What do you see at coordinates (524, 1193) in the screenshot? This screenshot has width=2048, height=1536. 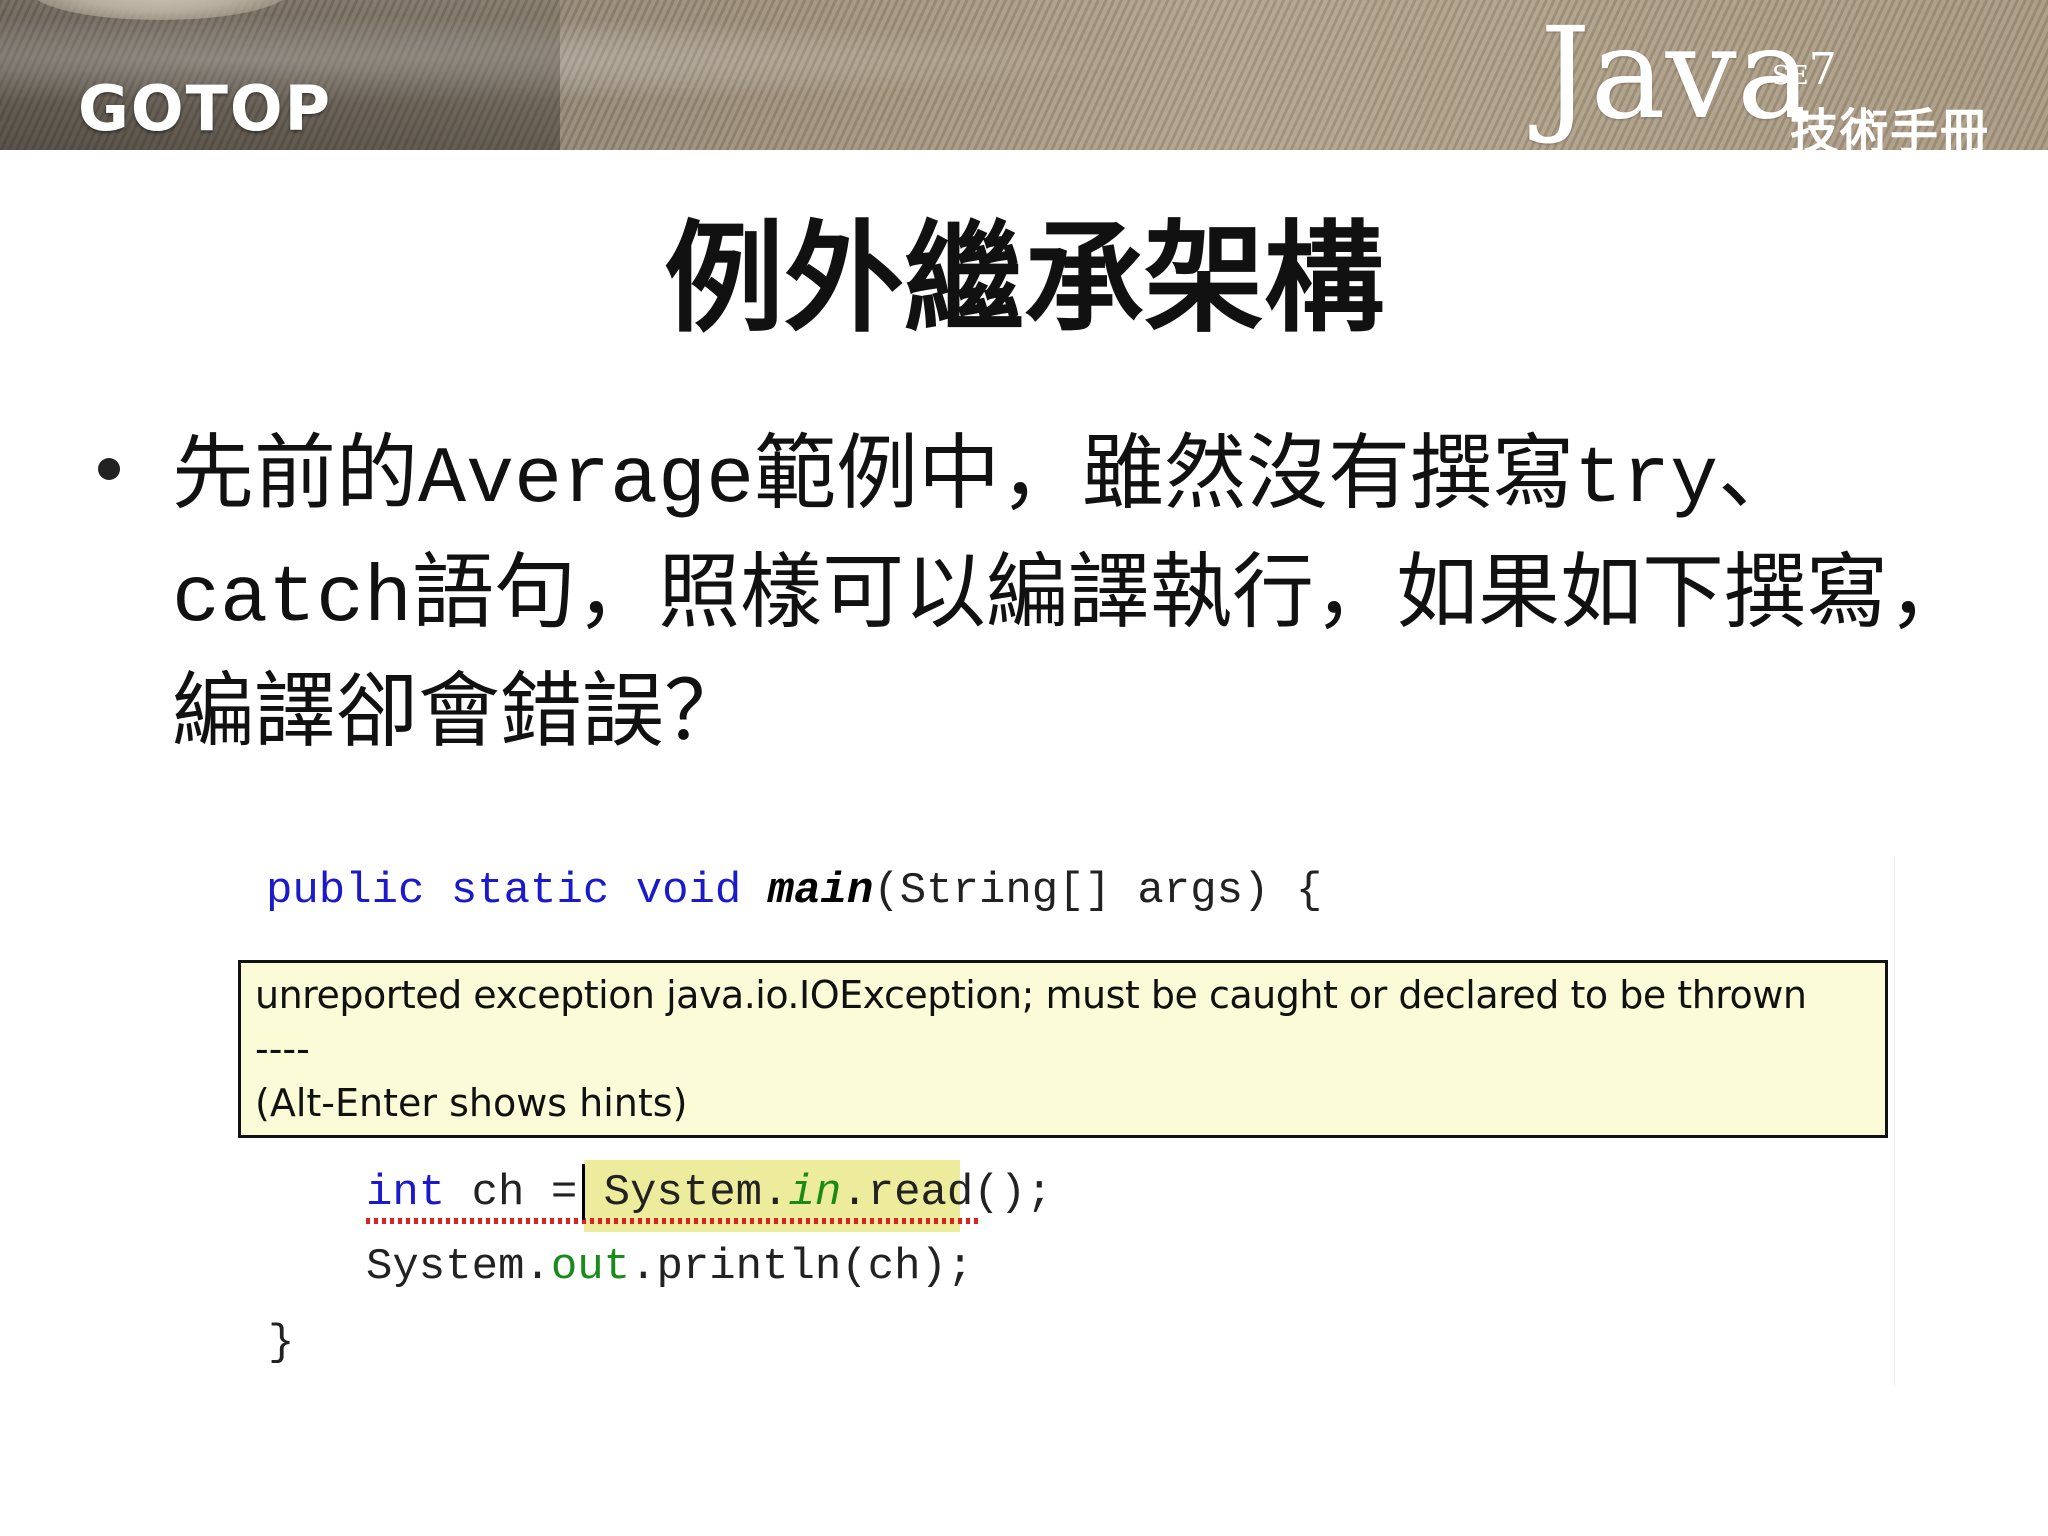 I see `read-assign: ch =` at bounding box center [524, 1193].